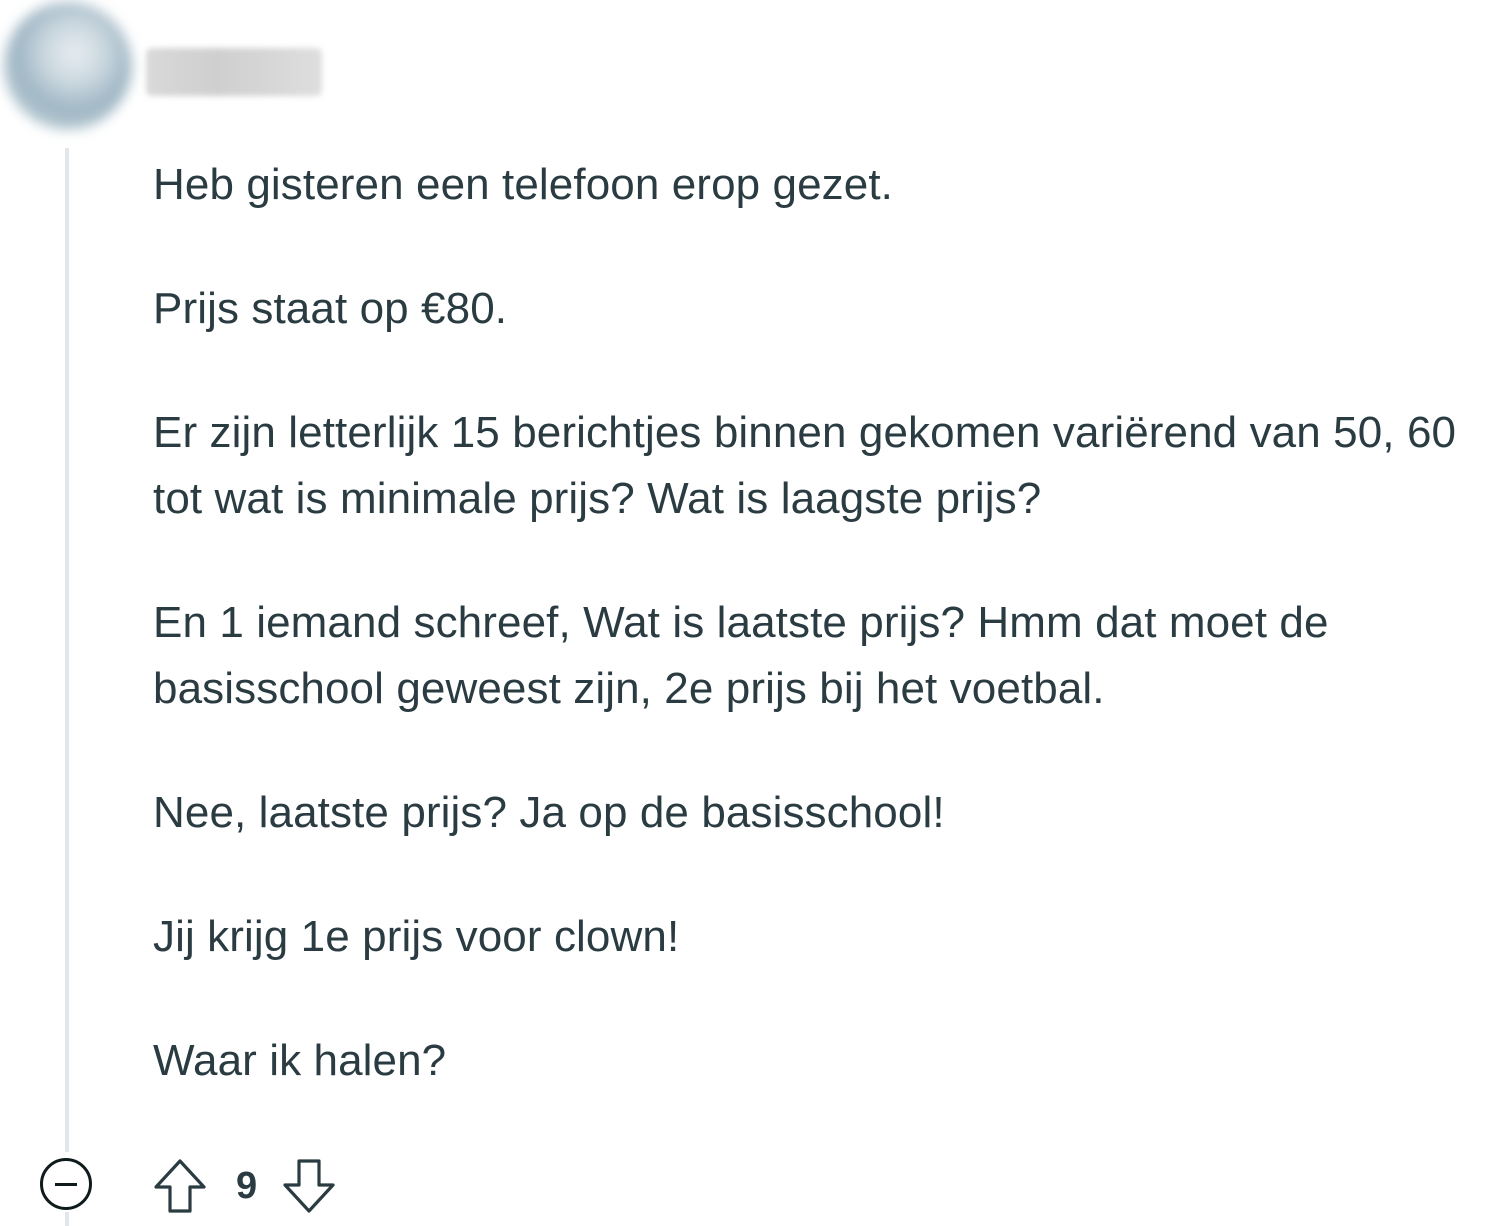 The image size is (1510, 1226). Describe the element at coordinates (247, 1185) in the screenshot. I see `vote-score: 9` at that location.